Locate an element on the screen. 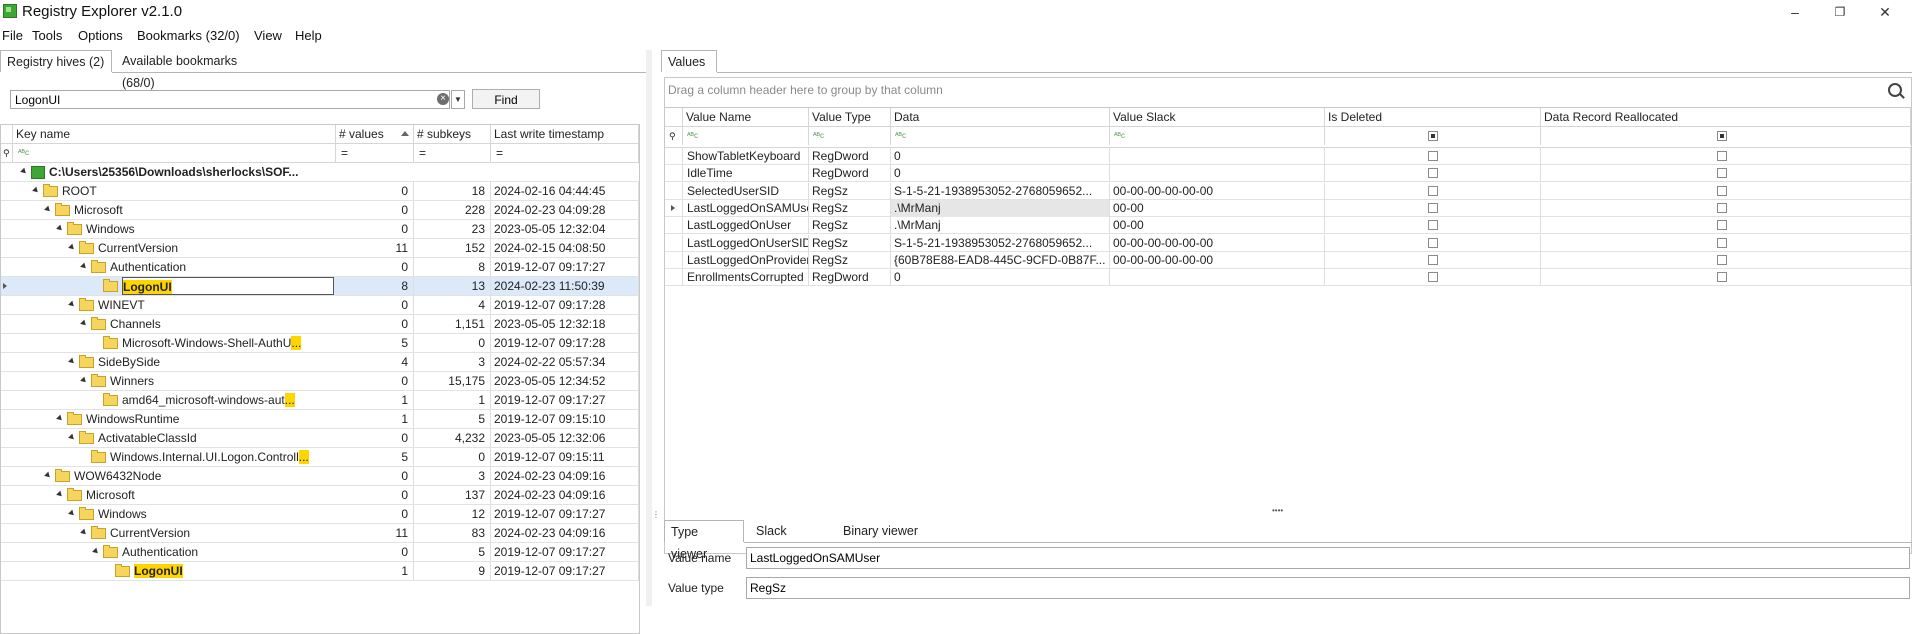 The image size is (1912, 634). find-button: Find is located at coordinates (506, 99).